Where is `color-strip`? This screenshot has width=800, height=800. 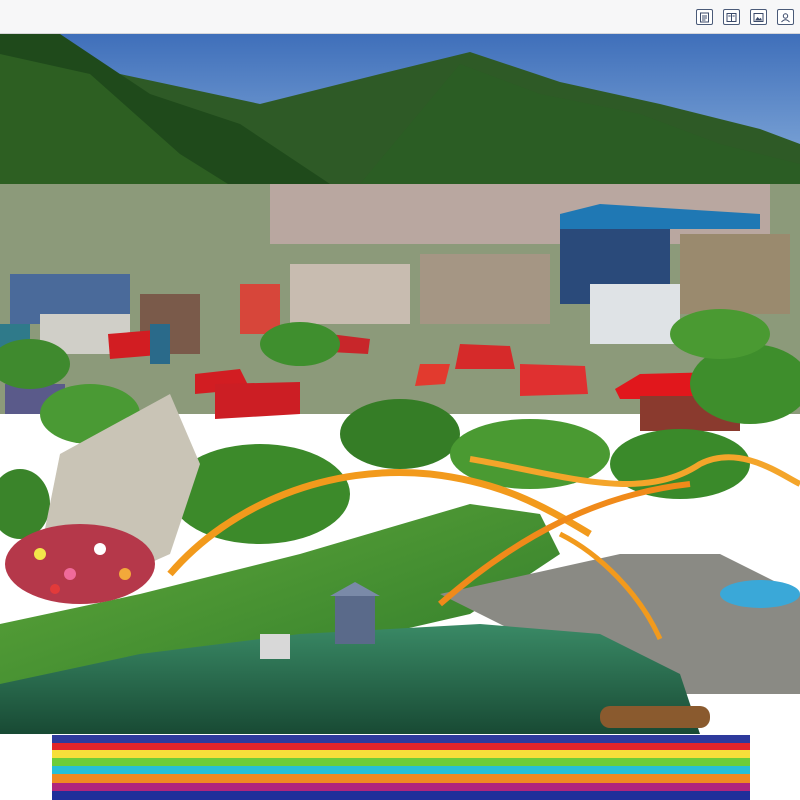
color-strip is located at coordinates (401, 767).